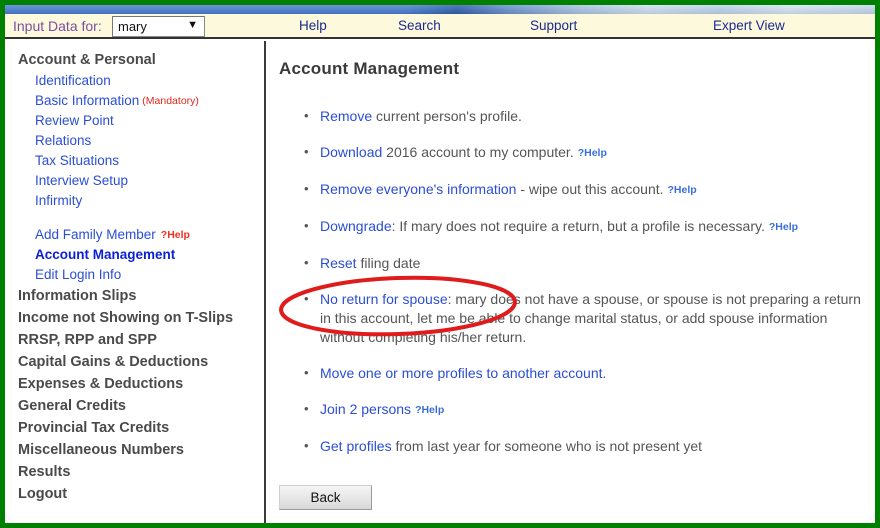 The width and height of the screenshot is (880, 528). What do you see at coordinates (95, 234) in the screenshot?
I see `sidebar-item-label: Add Family Member` at bounding box center [95, 234].